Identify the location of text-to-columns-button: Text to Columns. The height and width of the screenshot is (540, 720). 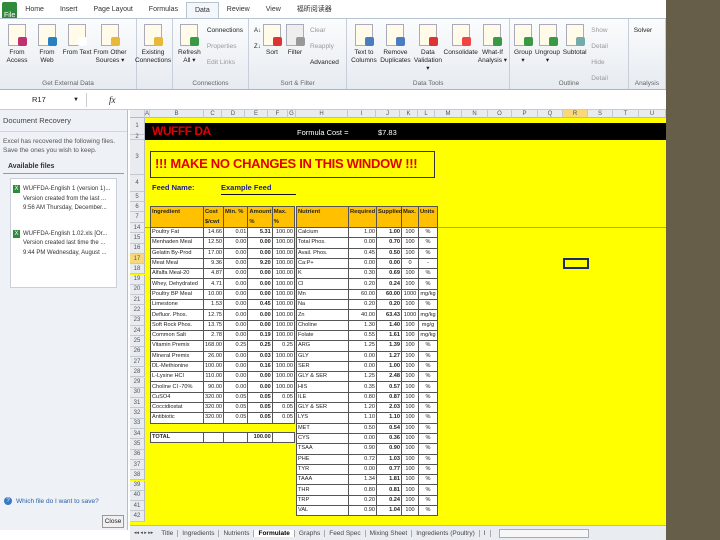
(364, 55).